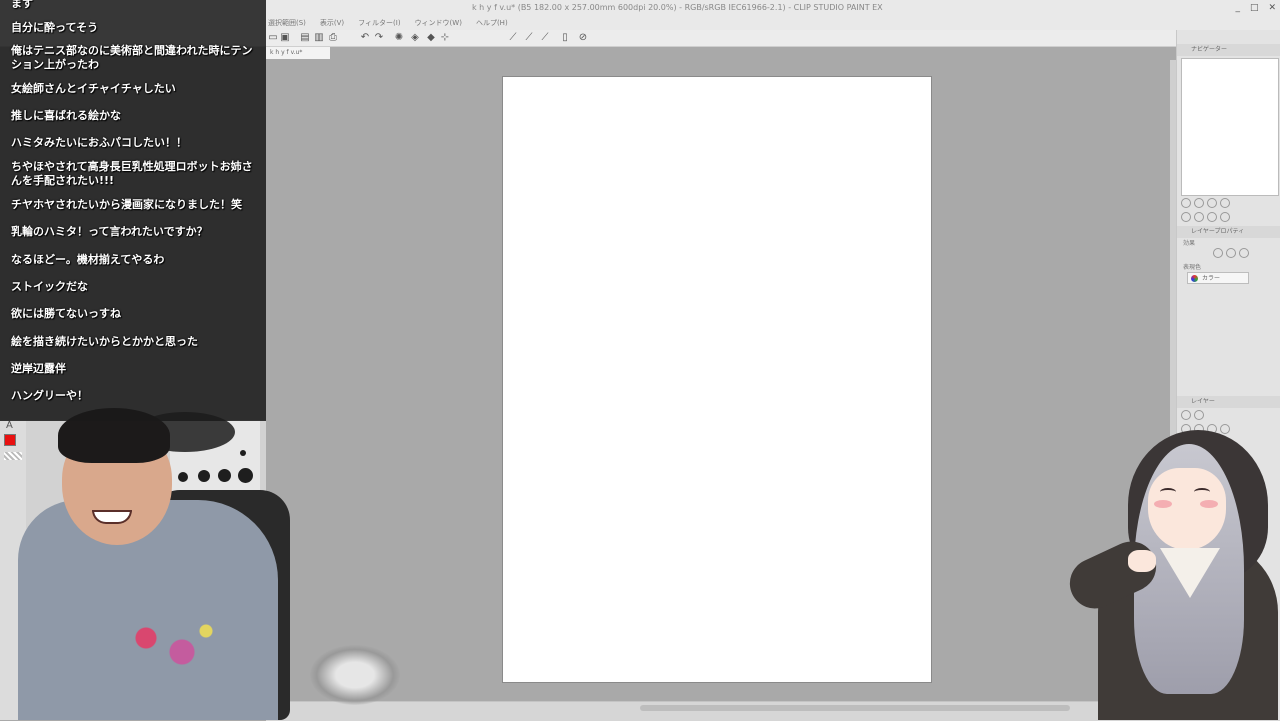  I want to click on save-icon: ▤, so click(305, 38).